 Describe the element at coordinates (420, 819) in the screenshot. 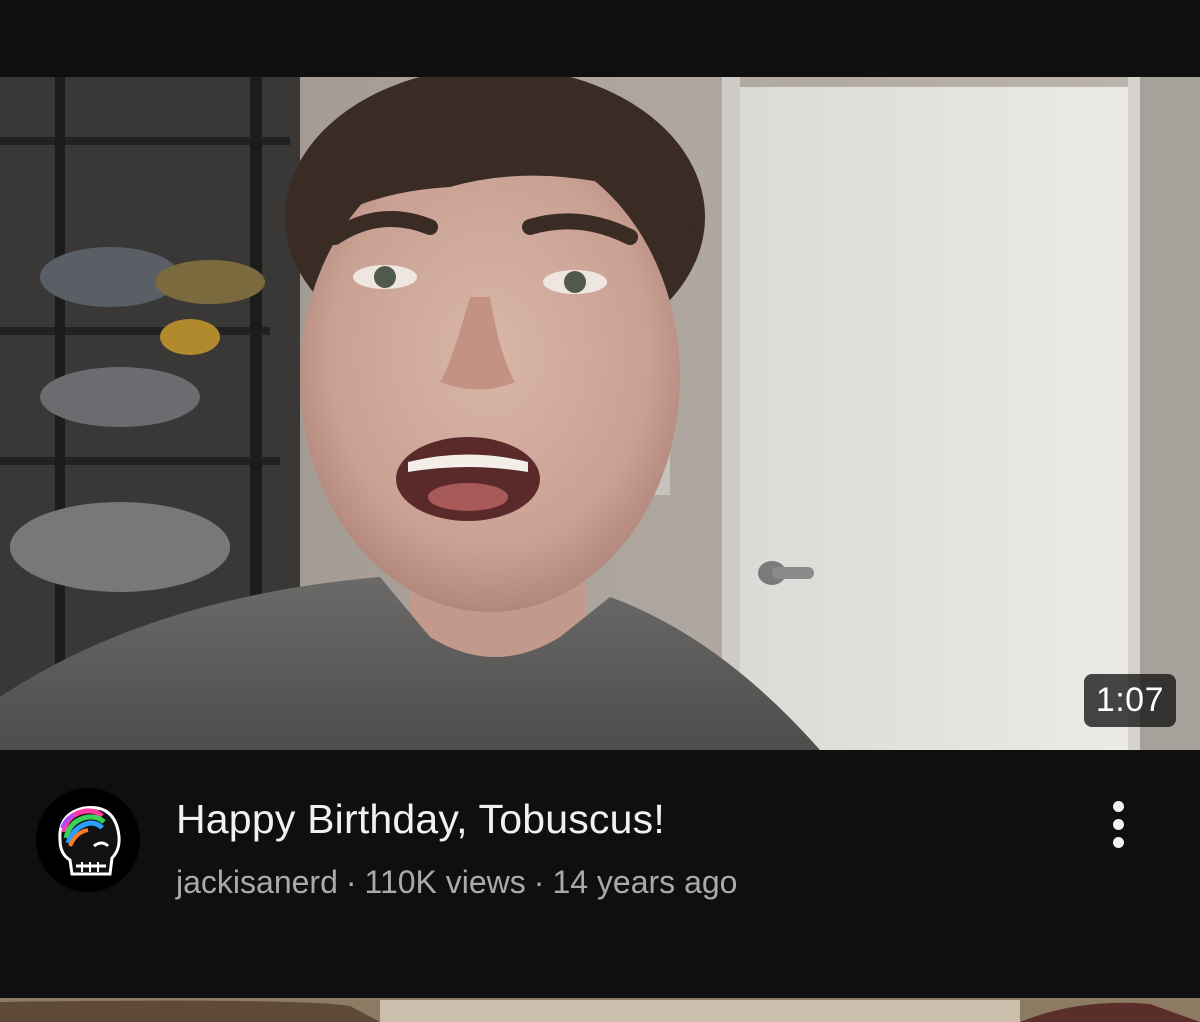

I see `video-title: Happy Birthday, Tobuscus!` at that location.